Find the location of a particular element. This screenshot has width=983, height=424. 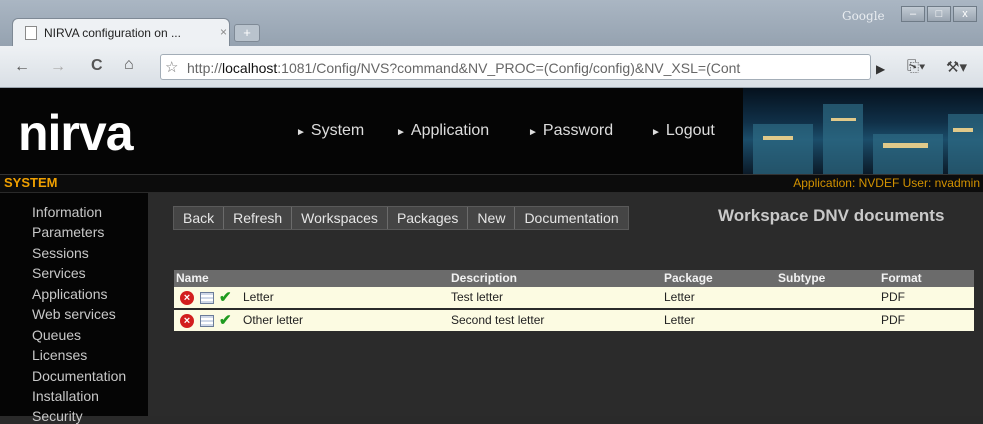

sidebar-item-parameters: Parameters is located at coordinates (68, 232).